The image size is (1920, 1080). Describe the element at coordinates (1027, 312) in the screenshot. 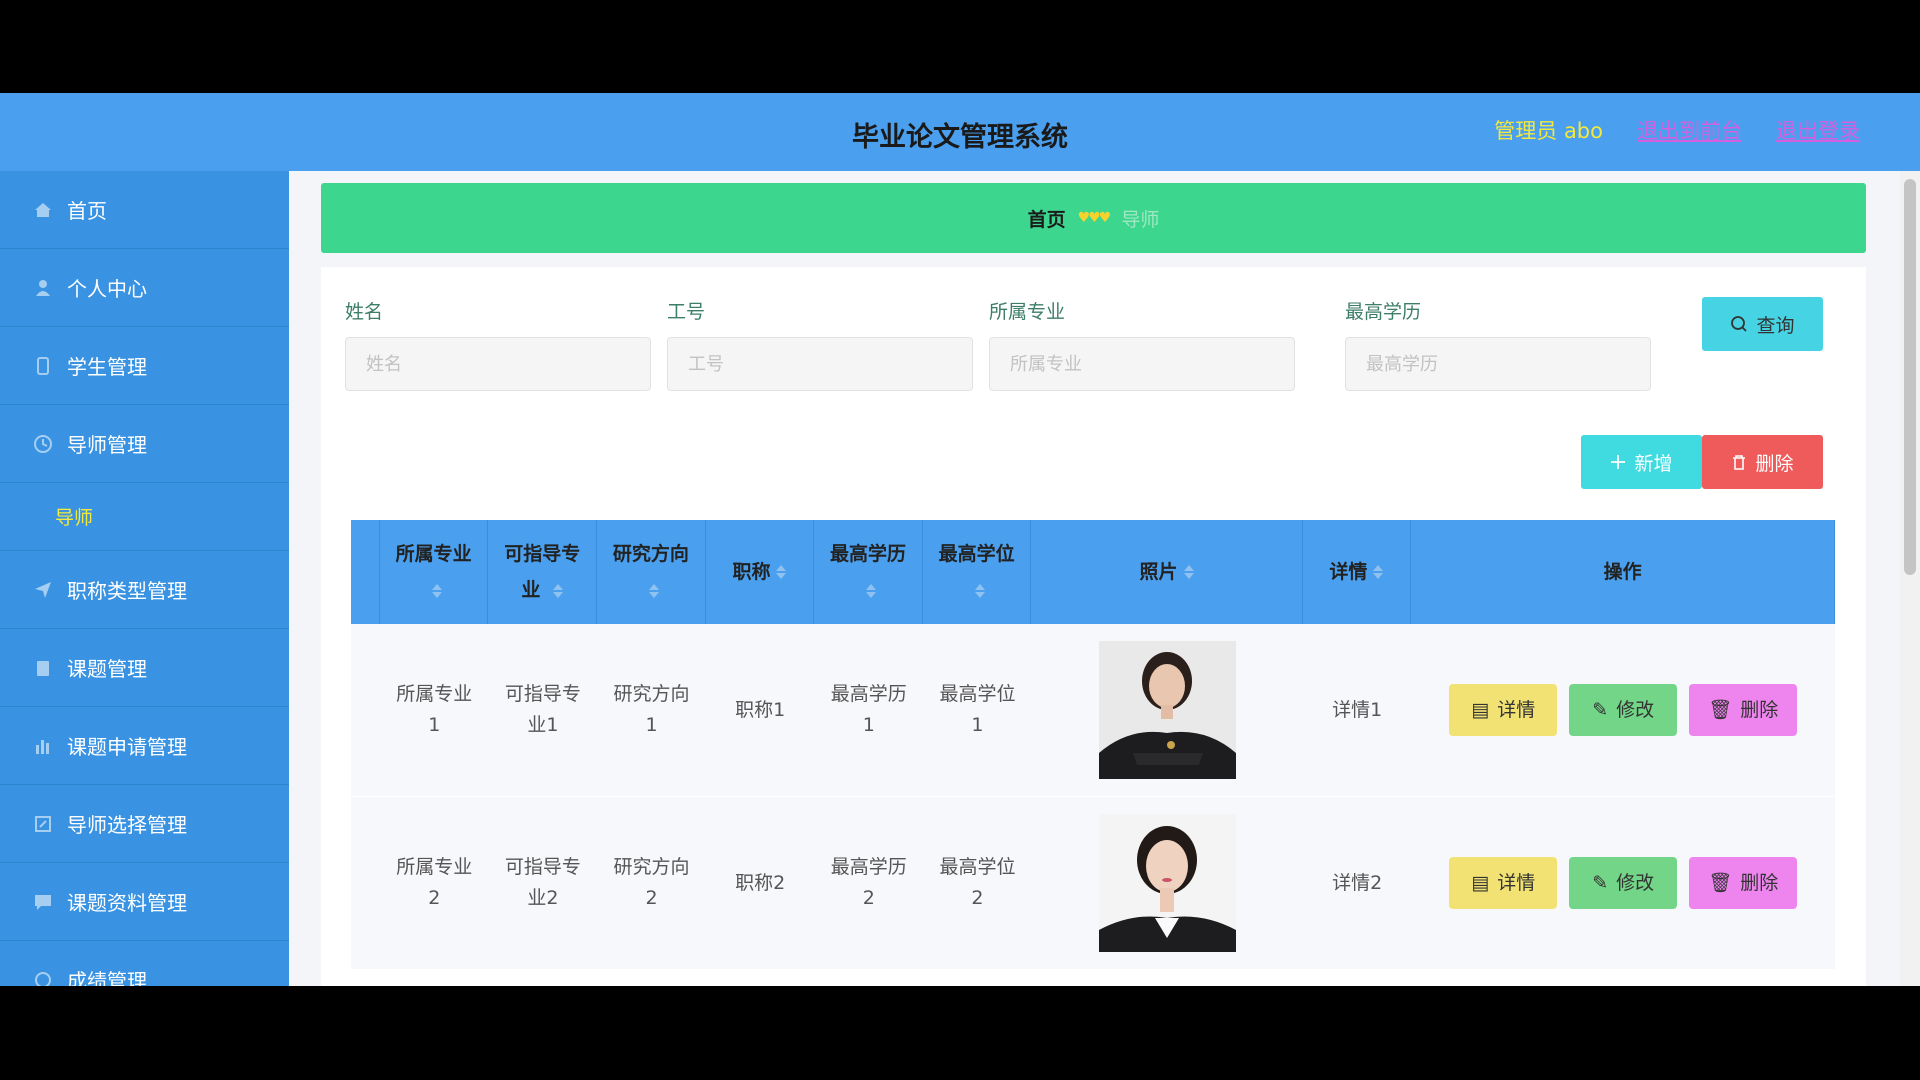

I see `major-label: 所属专业` at that location.